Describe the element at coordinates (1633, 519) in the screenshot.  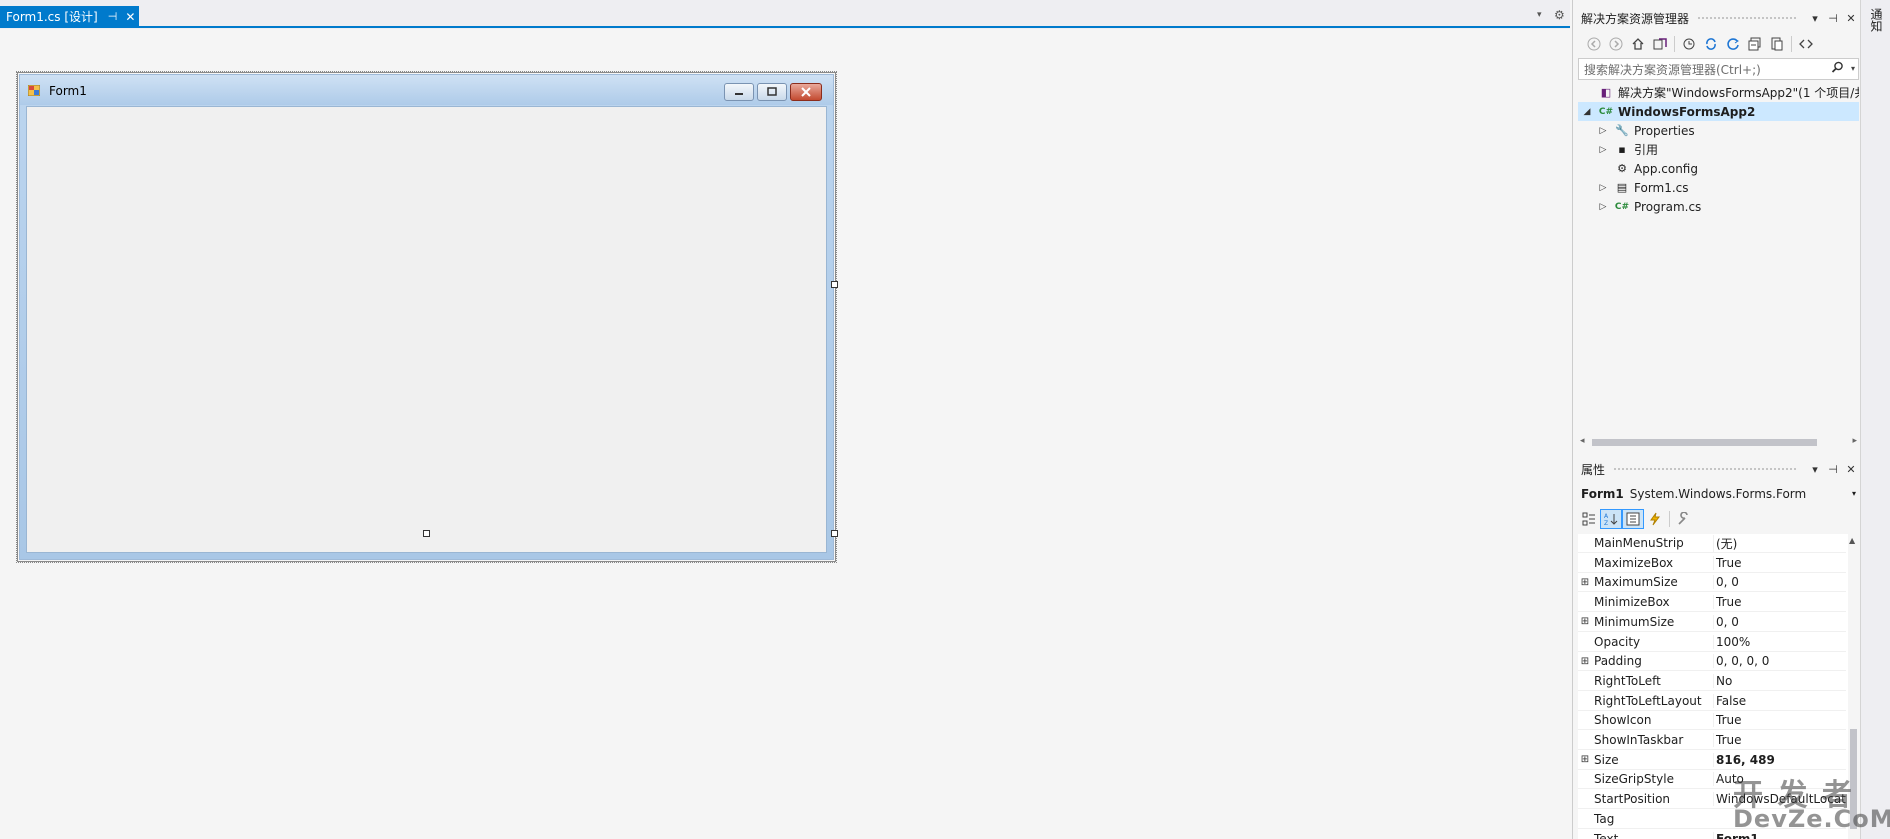
I see `properties-icon` at that location.